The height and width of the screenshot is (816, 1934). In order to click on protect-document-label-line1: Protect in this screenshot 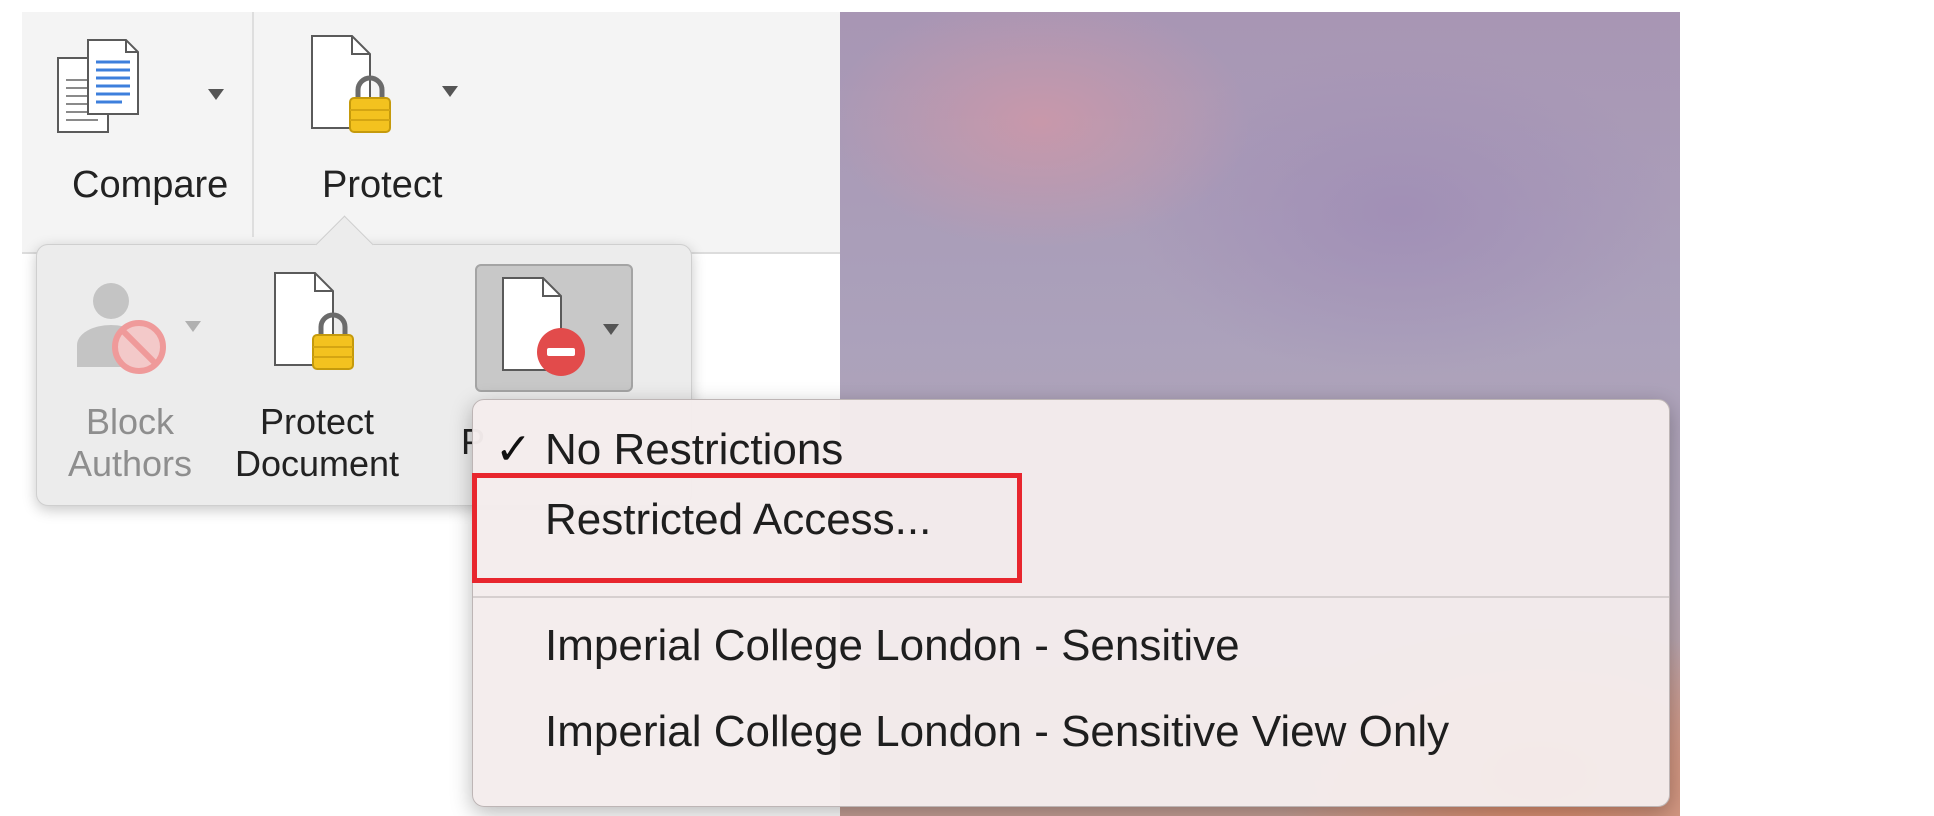, I will do `click(317, 421)`.